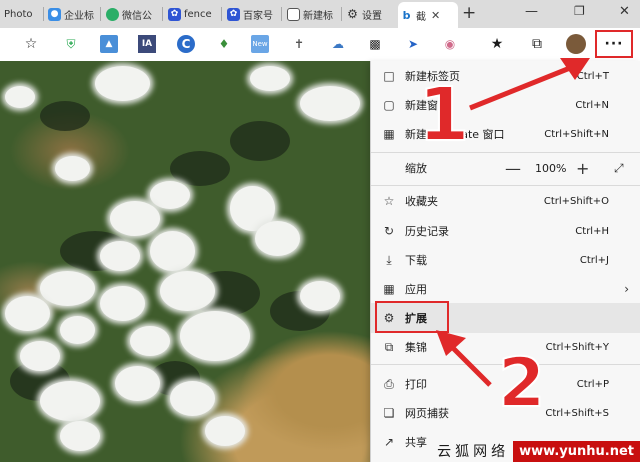 This screenshot has width=640, height=462. Describe the element at coordinates (71, 44) in the screenshot. I see `shield-check-icon: ⛨` at that location.